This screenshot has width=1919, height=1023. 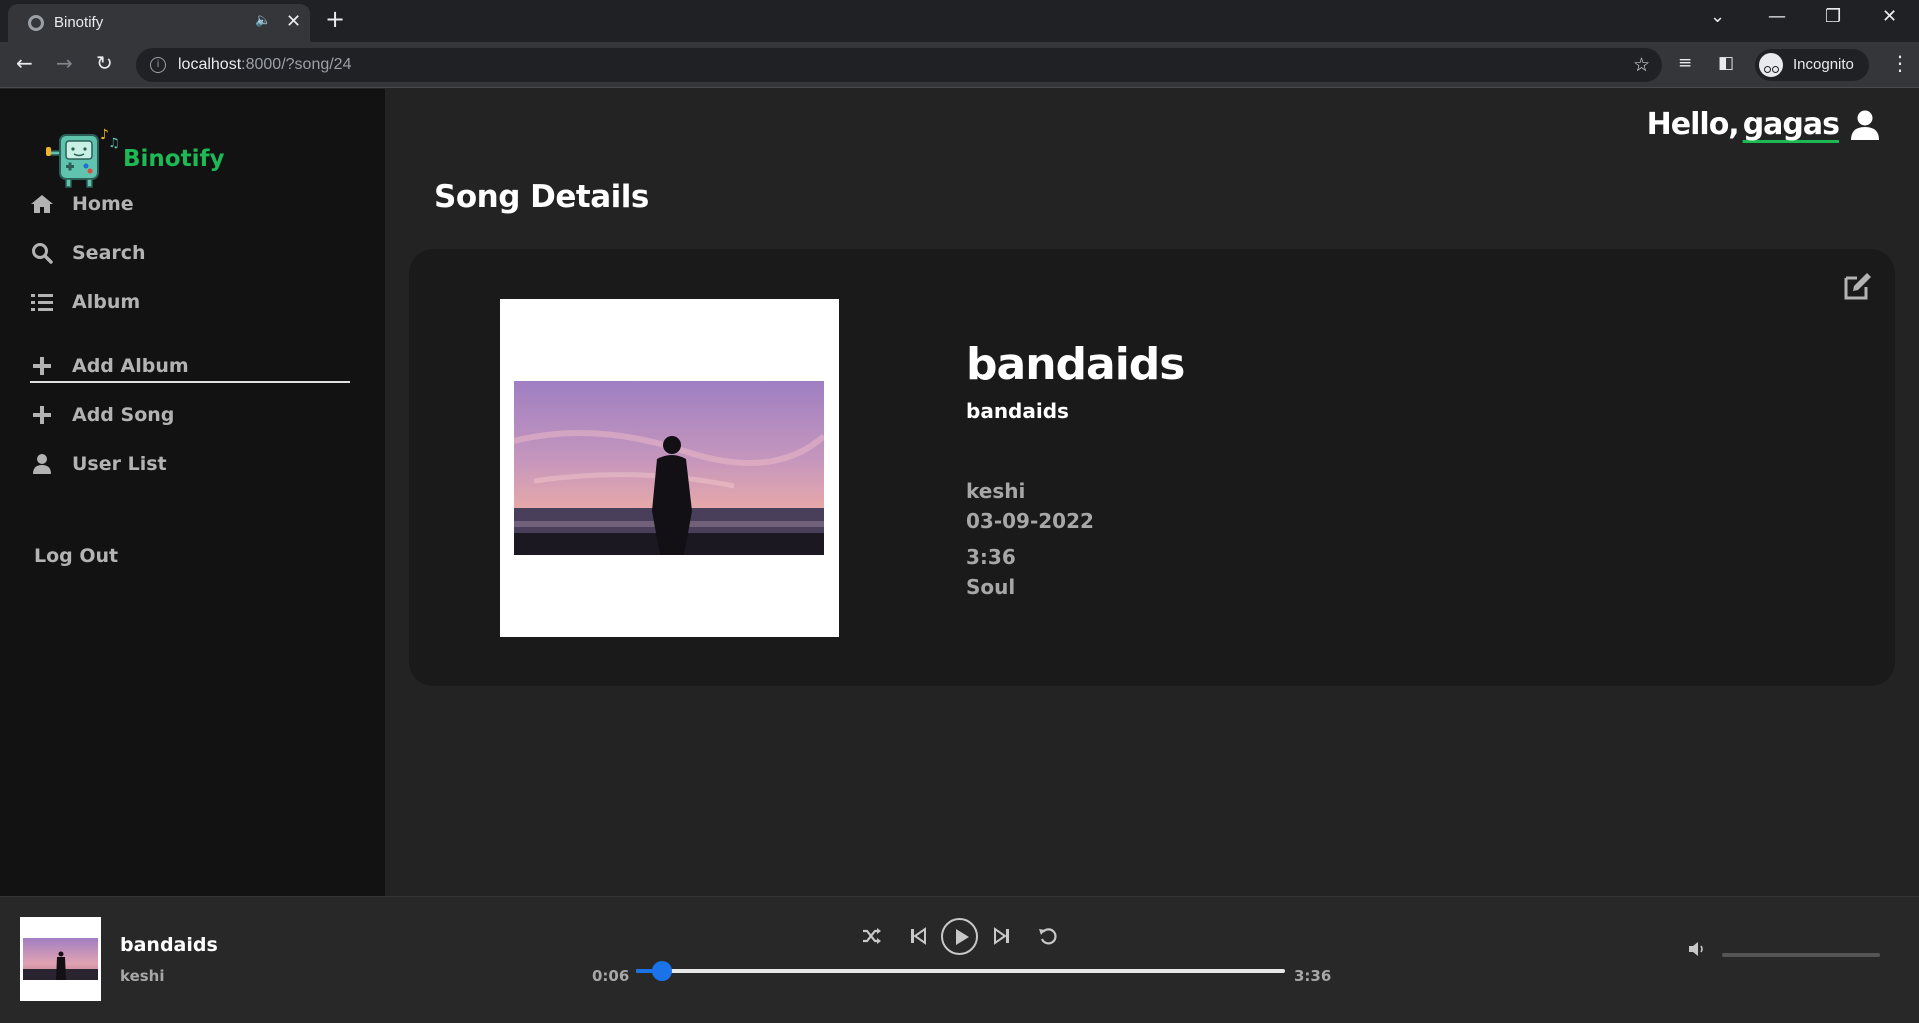 I want to click on brand-name: Binotify, so click(x=173, y=159).